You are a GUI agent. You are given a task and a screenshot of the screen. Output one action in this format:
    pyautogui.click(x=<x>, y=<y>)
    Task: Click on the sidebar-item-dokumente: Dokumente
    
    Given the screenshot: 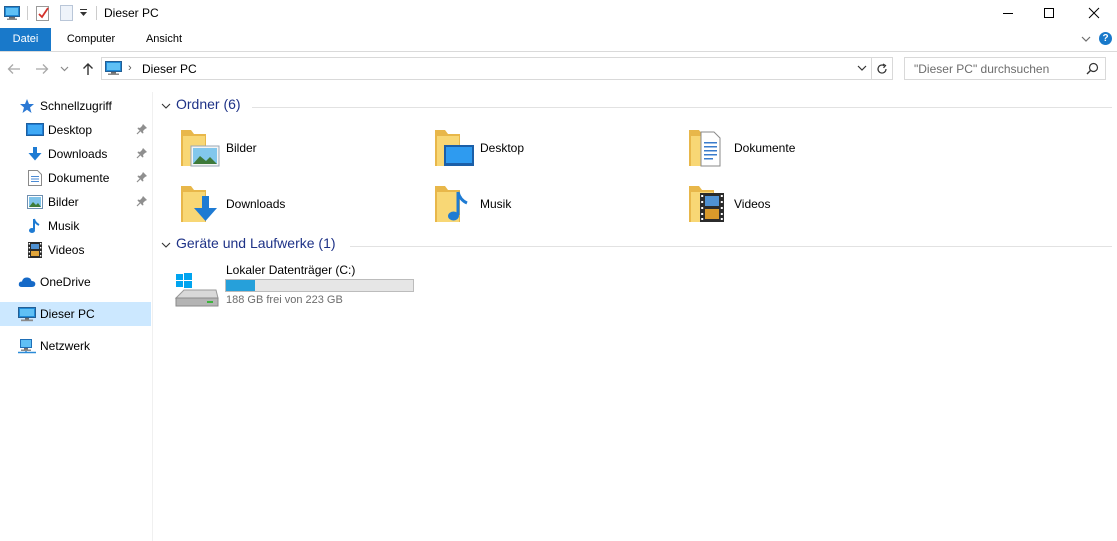 What is the action you would take?
    pyautogui.click(x=75, y=178)
    